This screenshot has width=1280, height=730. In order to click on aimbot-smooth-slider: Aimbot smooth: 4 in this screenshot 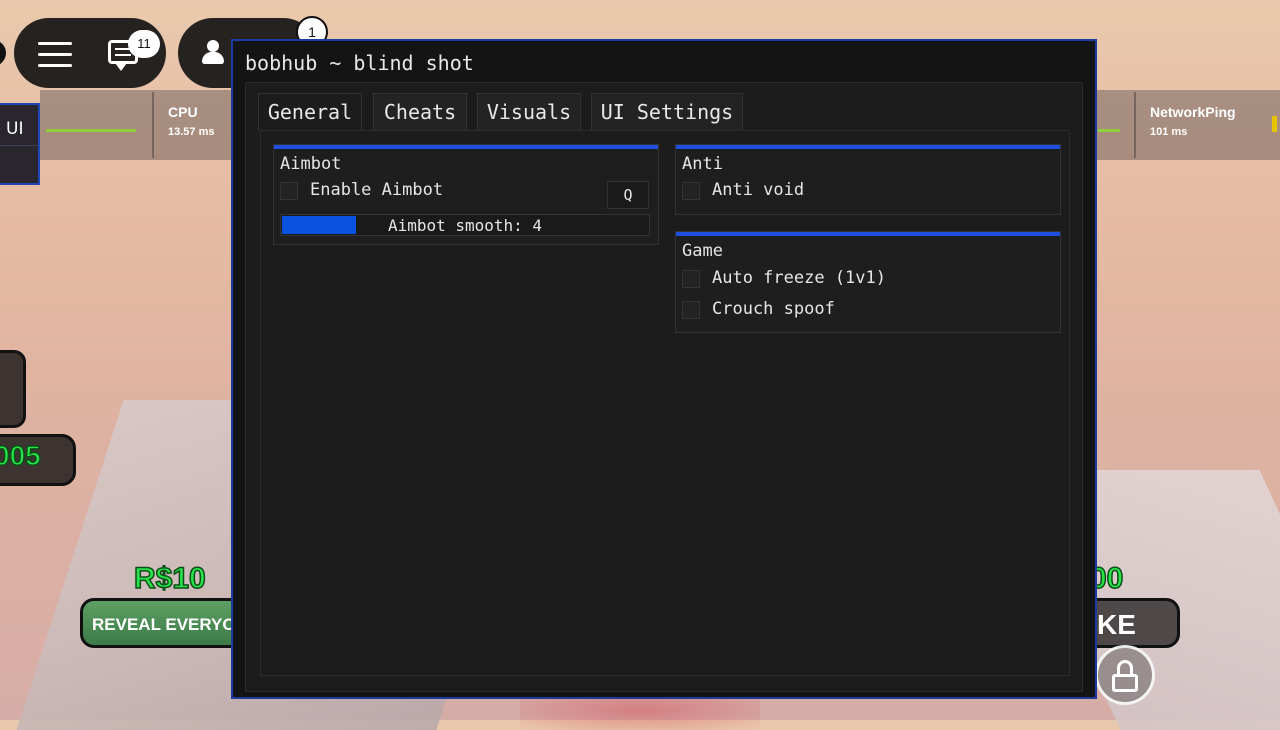, I will do `click(465, 225)`.